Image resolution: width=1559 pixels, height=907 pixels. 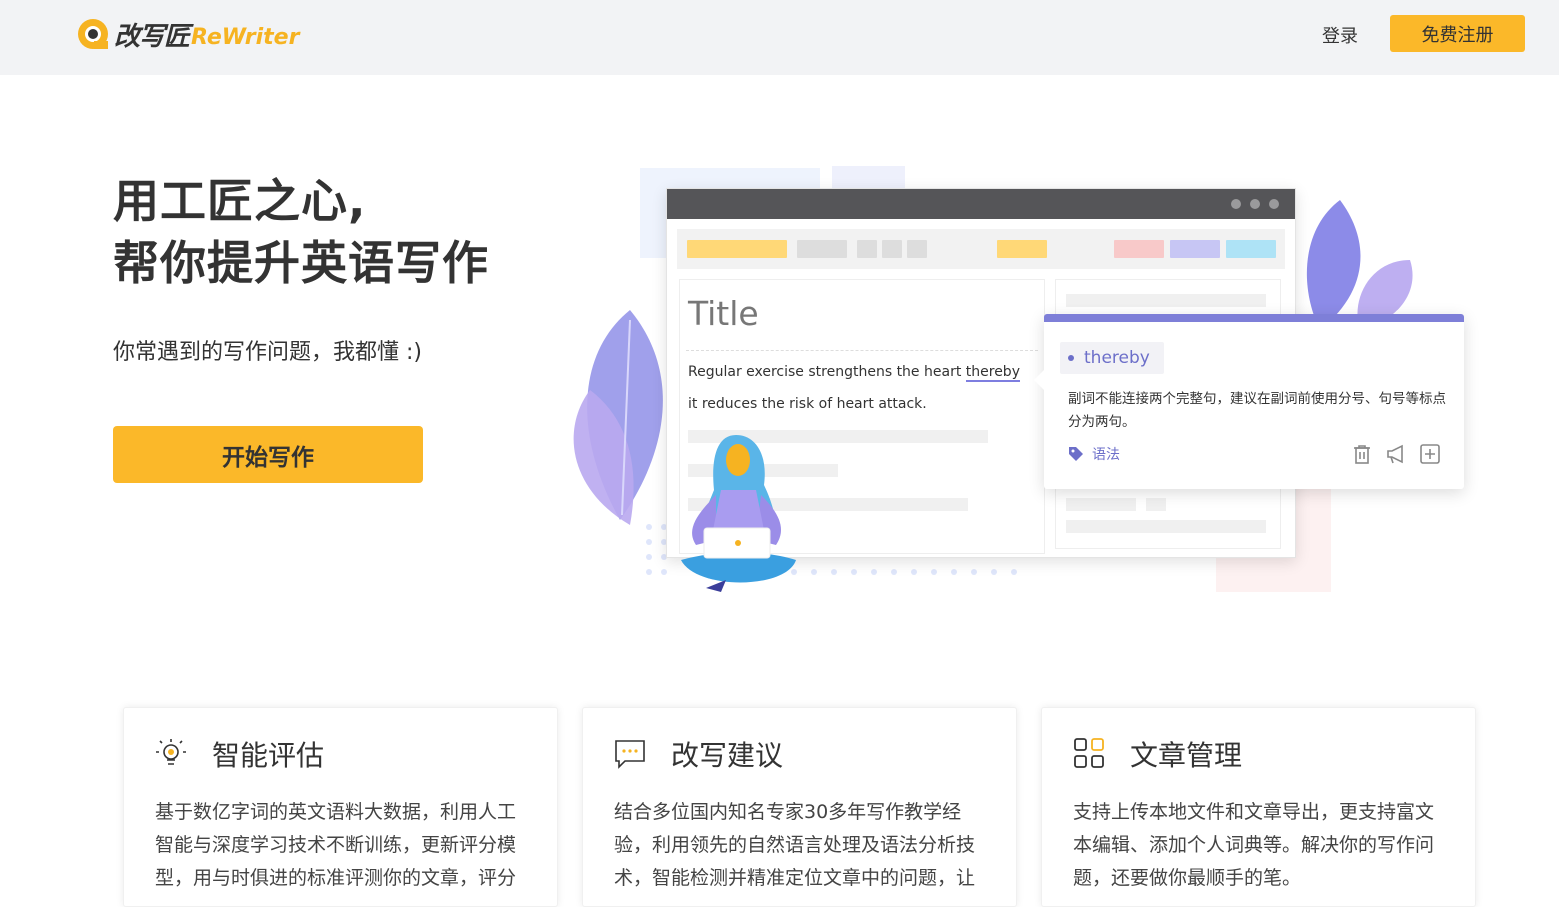 What do you see at coordinates (981, 204) in the screenshot?
I see `window-titlebar` at bounding box center [981, 204].